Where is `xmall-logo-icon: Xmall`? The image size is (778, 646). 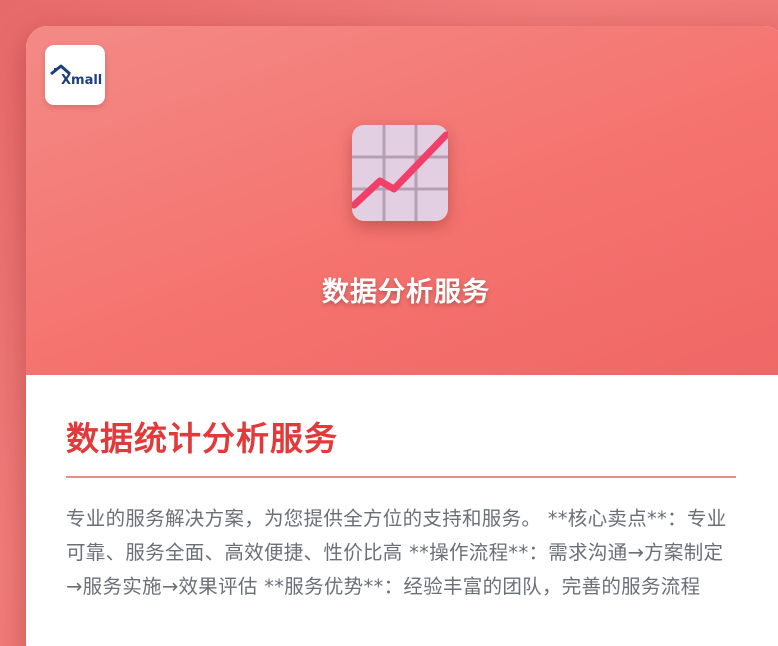
xmall-logo-icon: Xmall is located at coordinates (76, 76).